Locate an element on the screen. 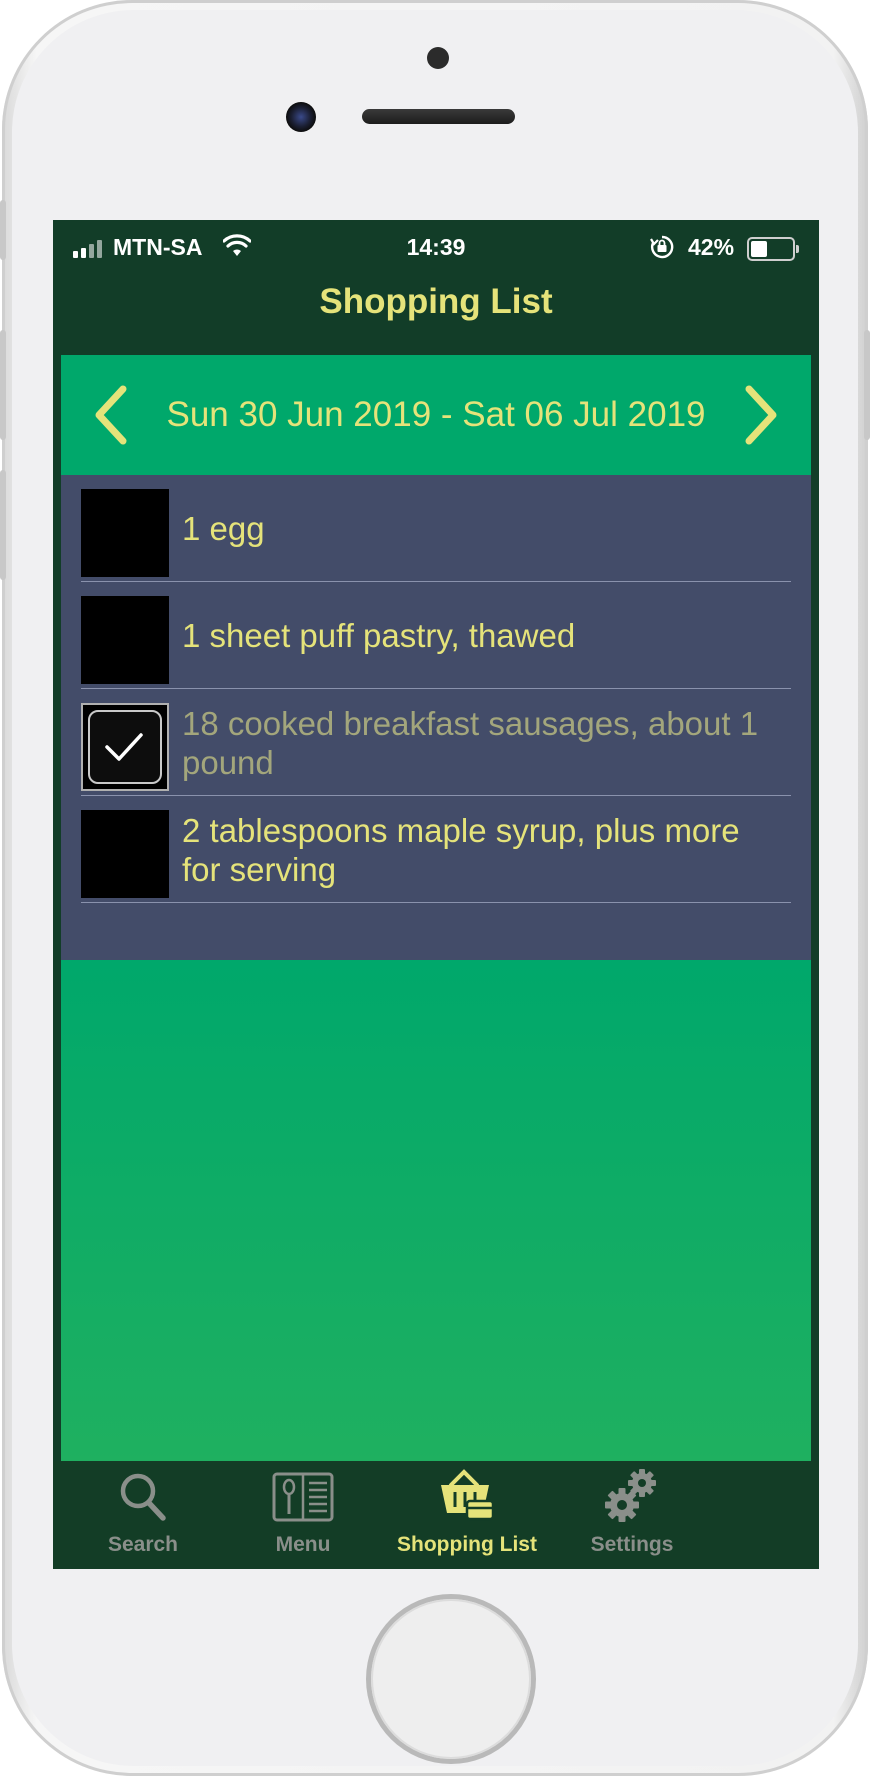 This screenshot has width=871, height=1776. tab-label: Shopping List is located at coordinates (467, 1544).